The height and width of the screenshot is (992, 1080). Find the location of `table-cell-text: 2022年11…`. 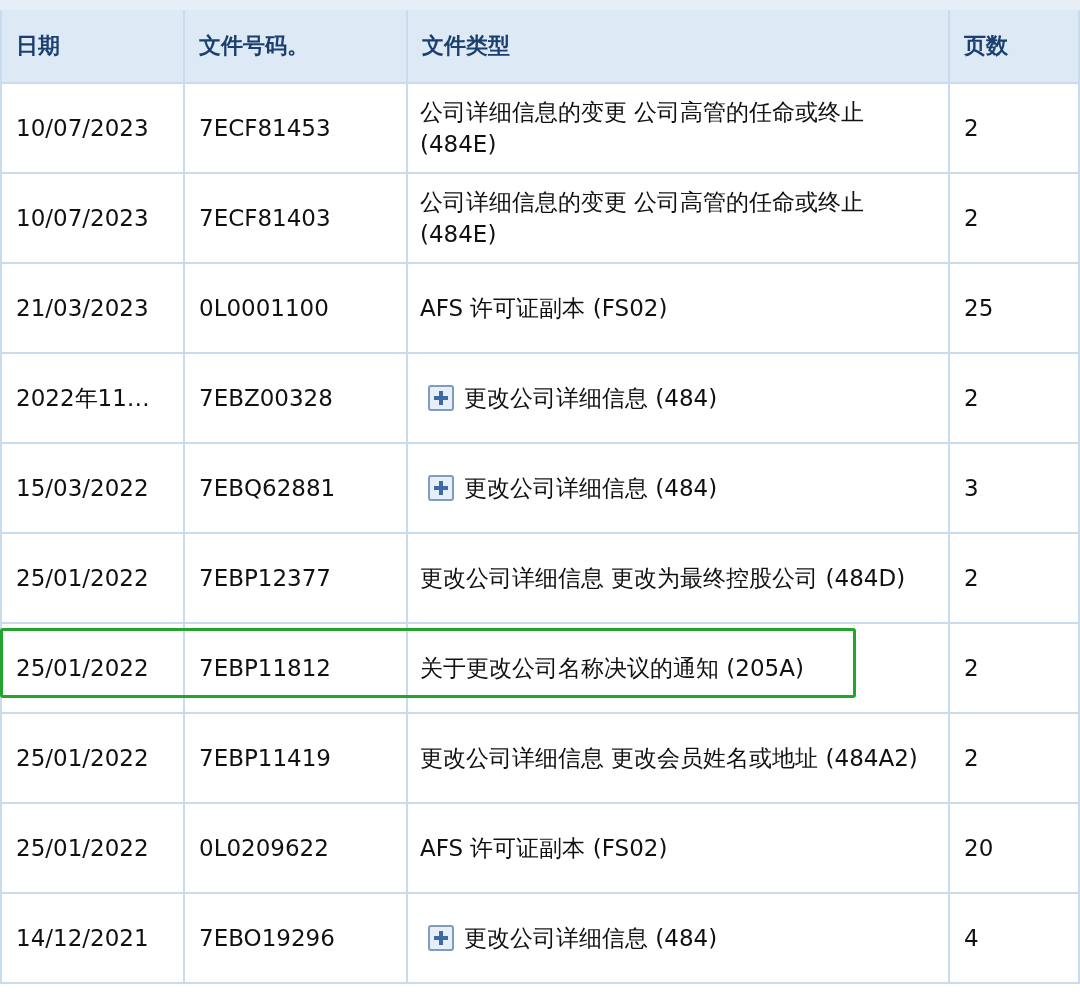

table-cell-text: 2022年11… is located at coordinates (83, 398).